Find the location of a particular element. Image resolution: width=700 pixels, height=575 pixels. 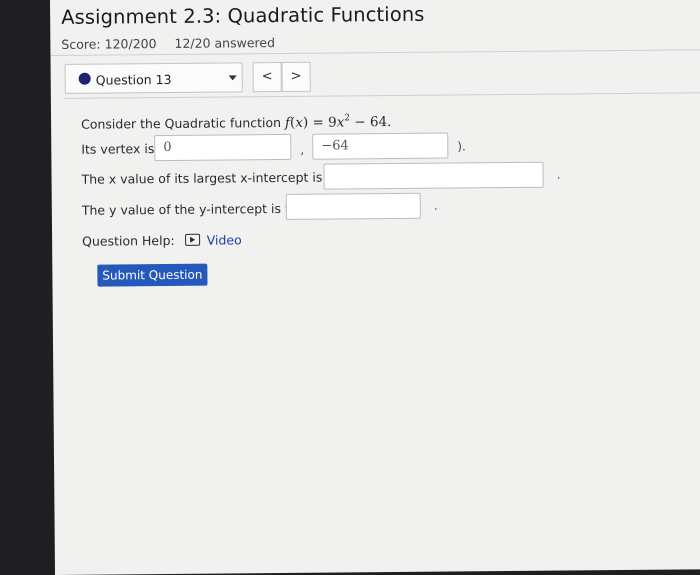

question-status-dot-icon is located at coordinates (84, 78).